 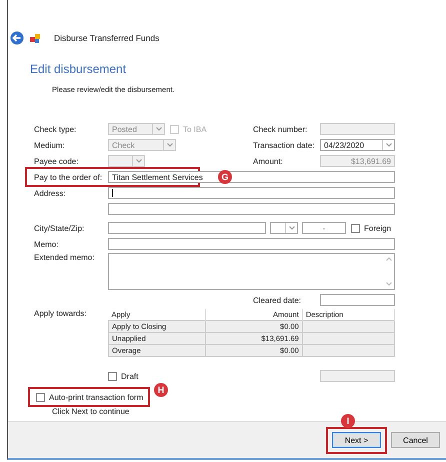 I want to click on field-label: City/State/Zip:, so click(x=59, y=228).